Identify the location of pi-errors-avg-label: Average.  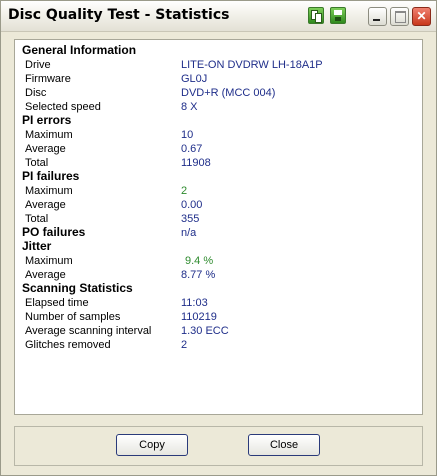
(45, 149).